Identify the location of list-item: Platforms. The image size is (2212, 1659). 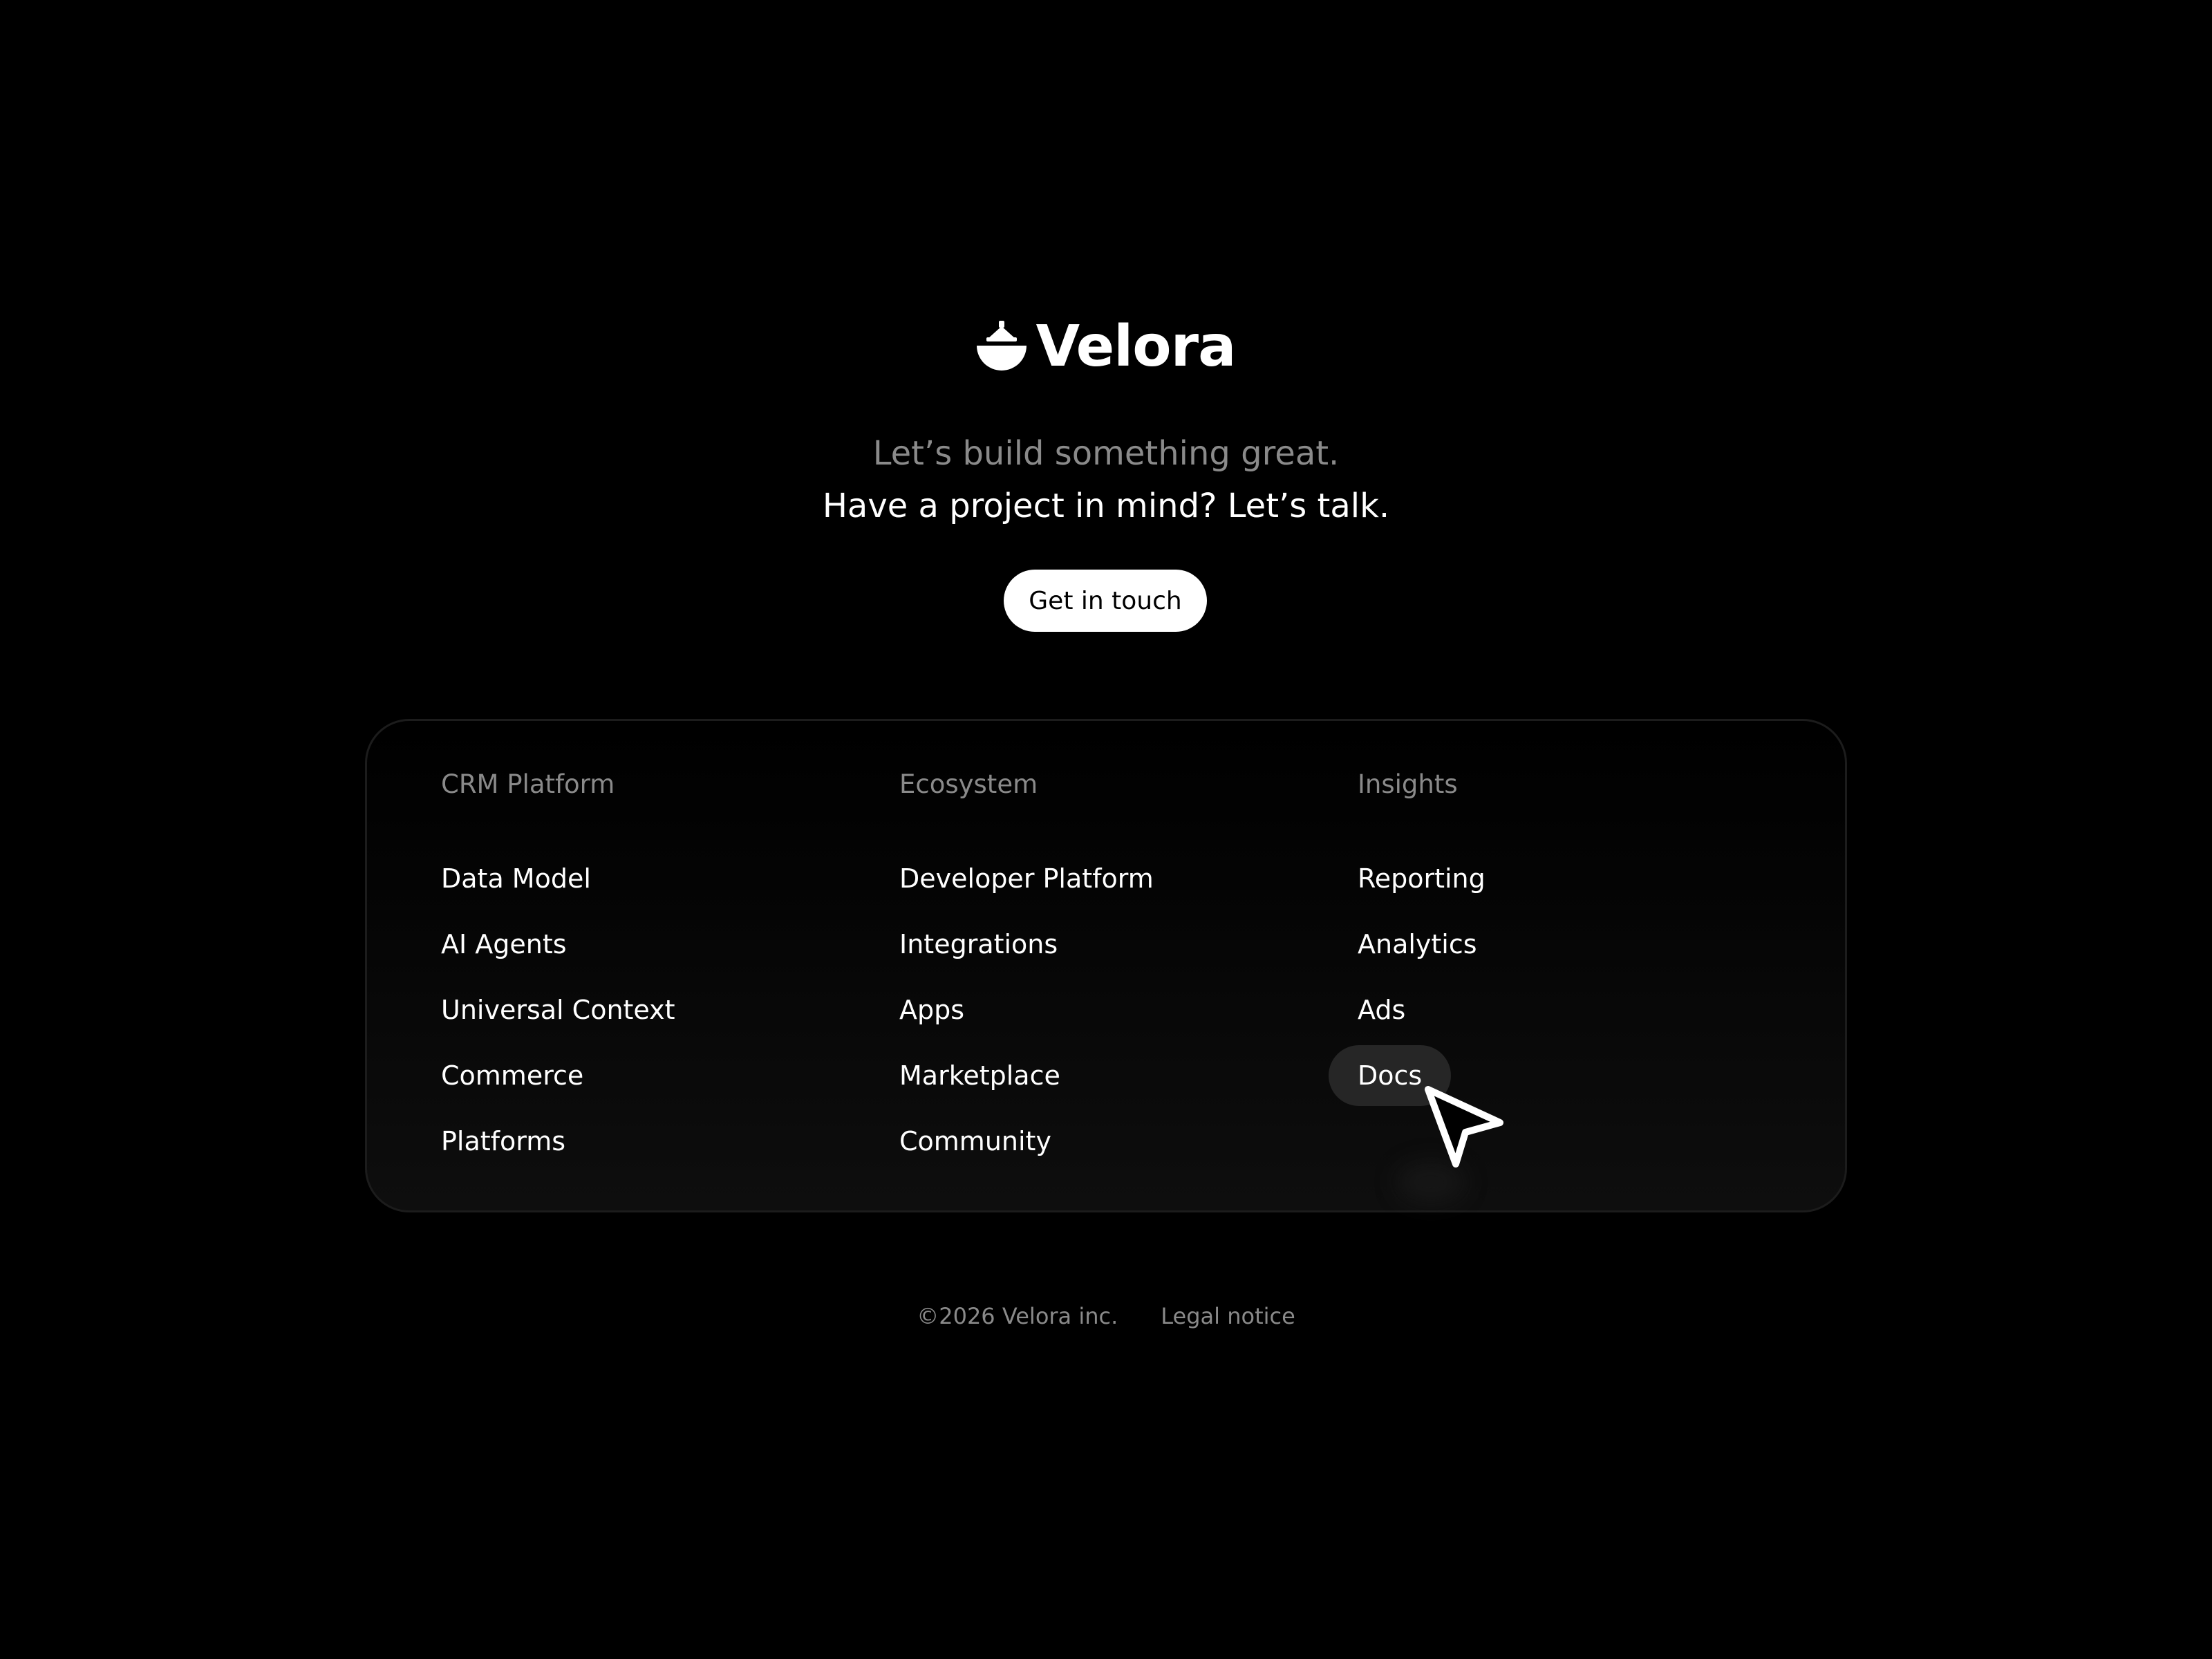
(558, 1157).